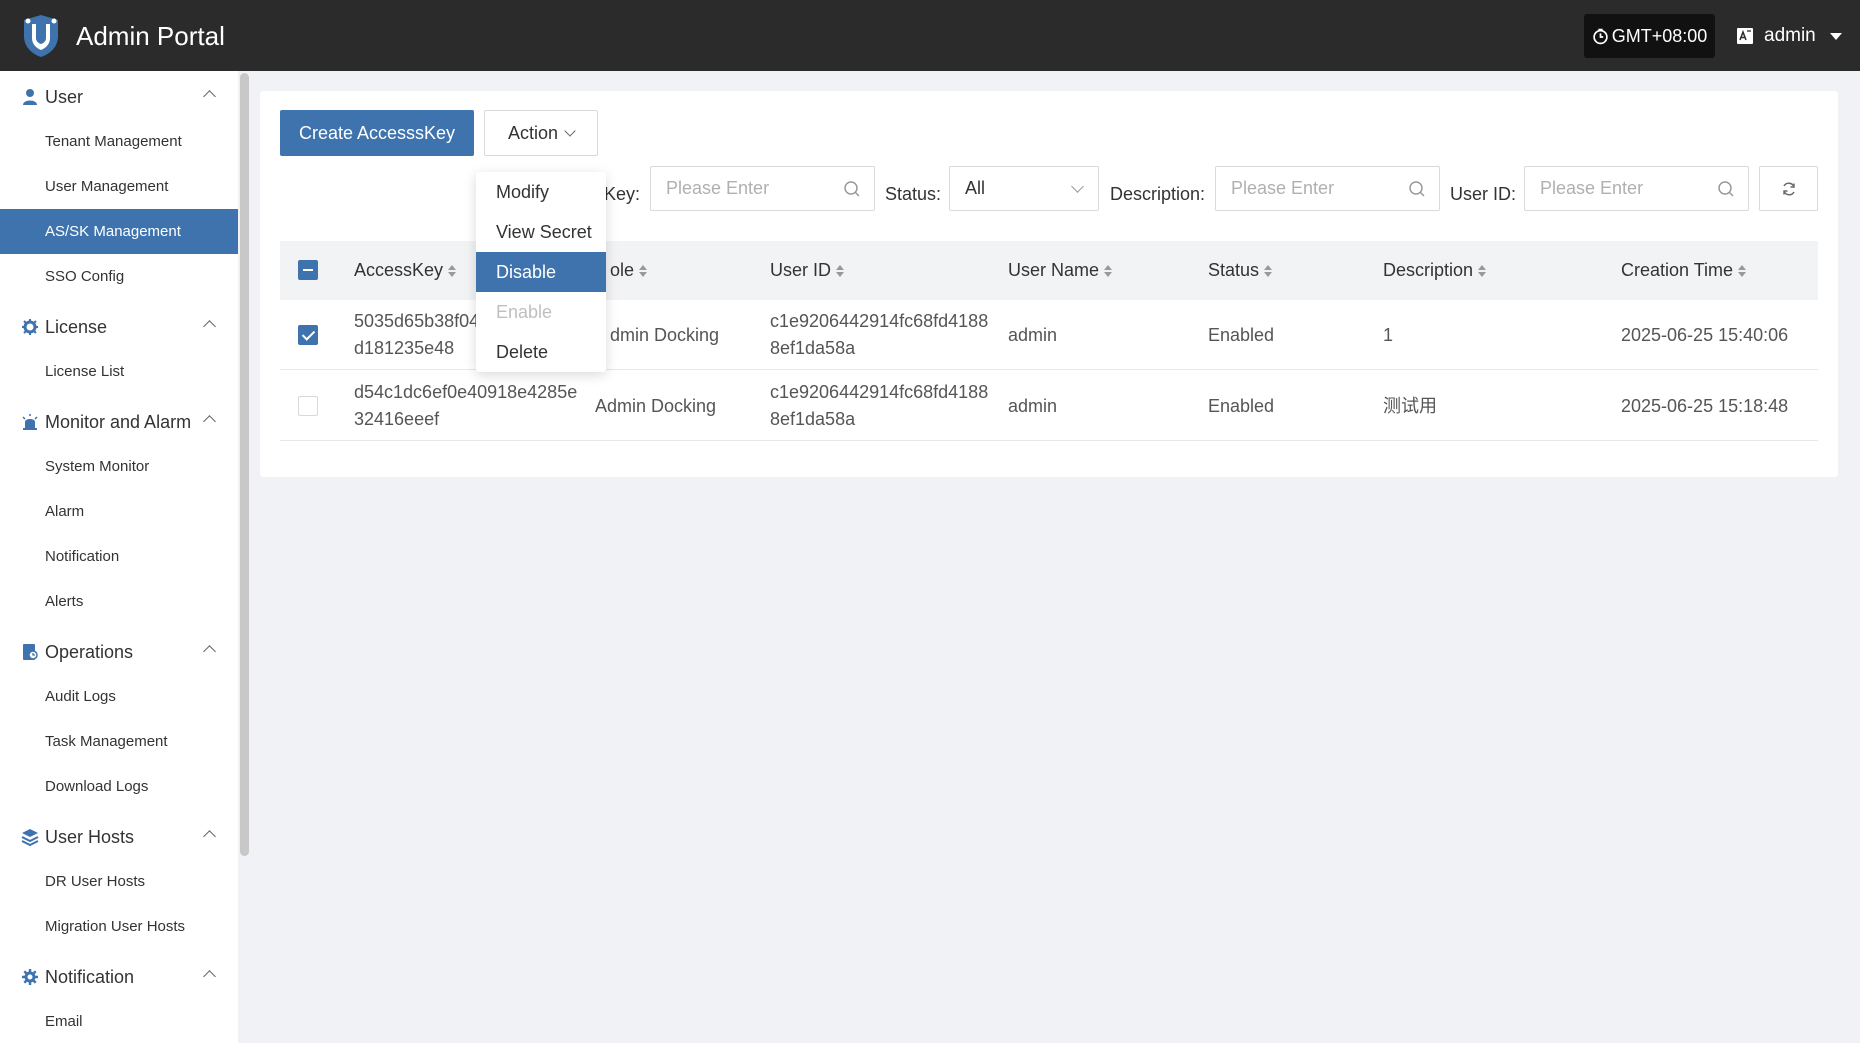 This screenshot has width=1860, height=1043. I want to click on column-label: ole, so click(622, 270).